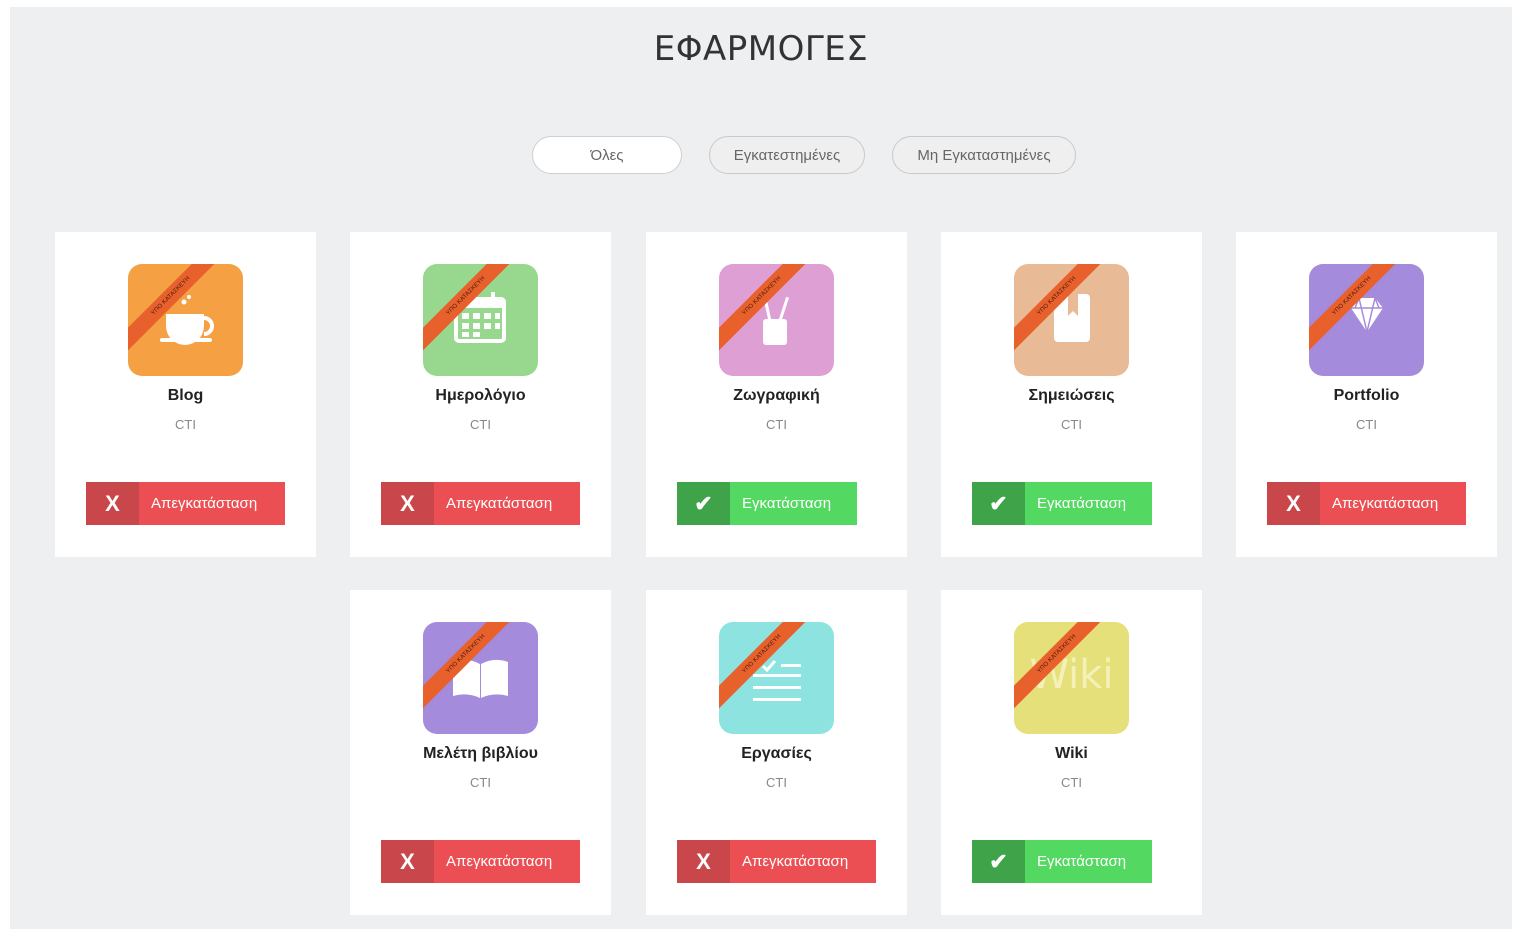 The height and width of the screenshot is (931, 1514). I want to click on wiki-icon: Wiki ΥΠΟ ΚΑΤΑΣΚΕΥΗ, so click(1071, 678).